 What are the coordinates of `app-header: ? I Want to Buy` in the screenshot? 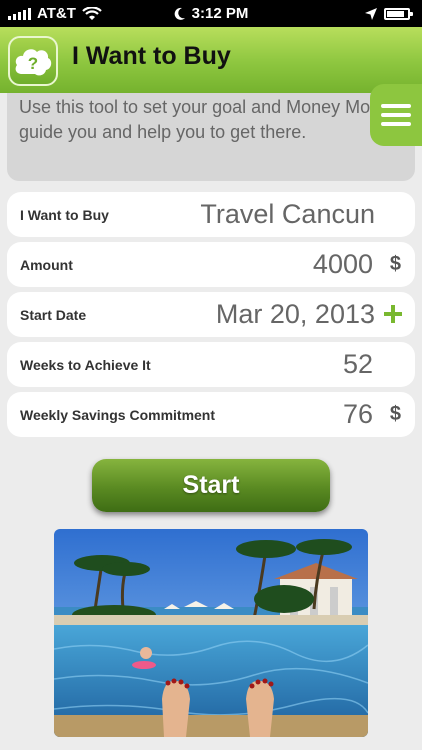 It's located at (211, 60).